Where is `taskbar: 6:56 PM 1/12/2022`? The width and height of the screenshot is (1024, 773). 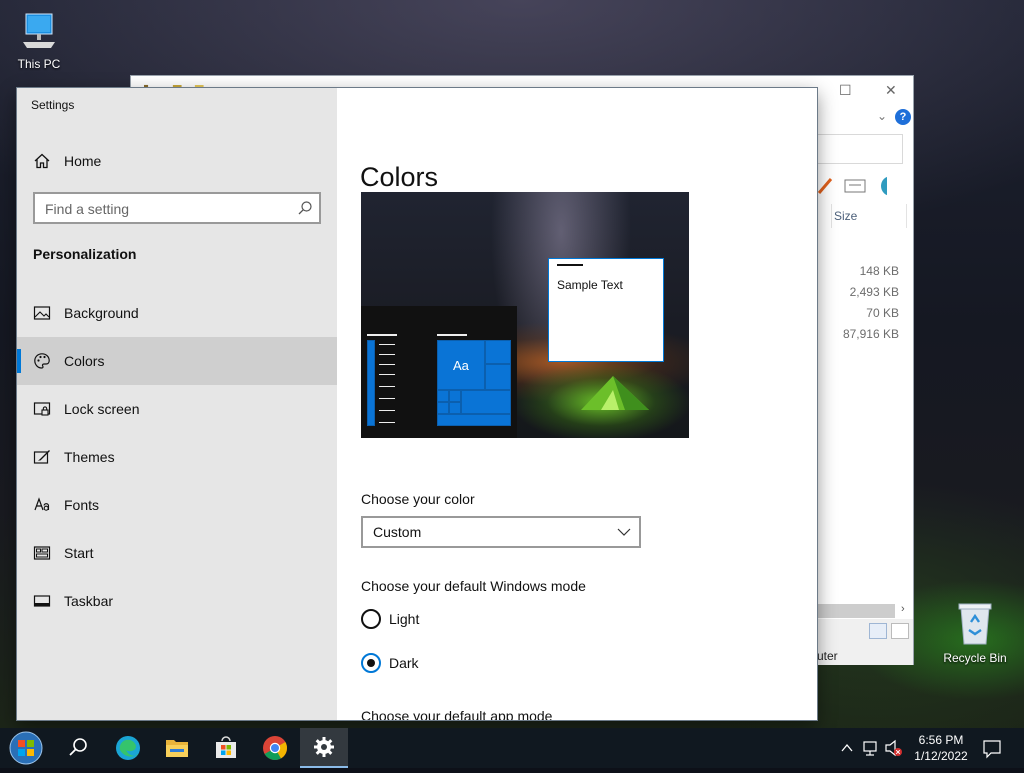
taskbar: 6:56 PM 1/12/2022 is located at coordinates (512, 748).